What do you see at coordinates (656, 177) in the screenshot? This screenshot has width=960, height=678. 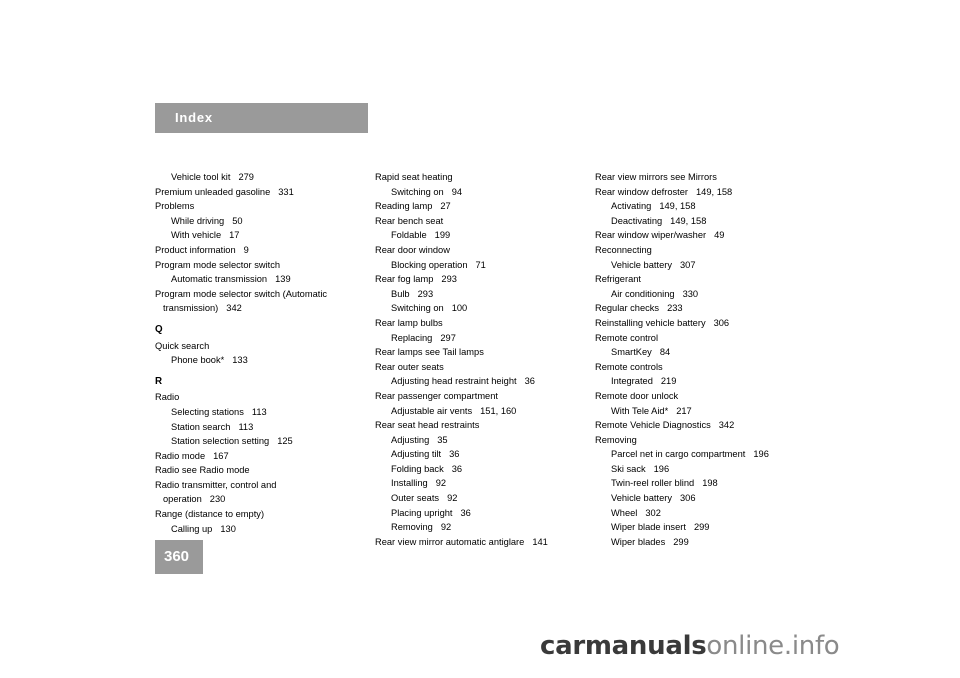 I see `index-entry-label: Rear view mirrors see Mirrors` at bounding box center [656, 177].